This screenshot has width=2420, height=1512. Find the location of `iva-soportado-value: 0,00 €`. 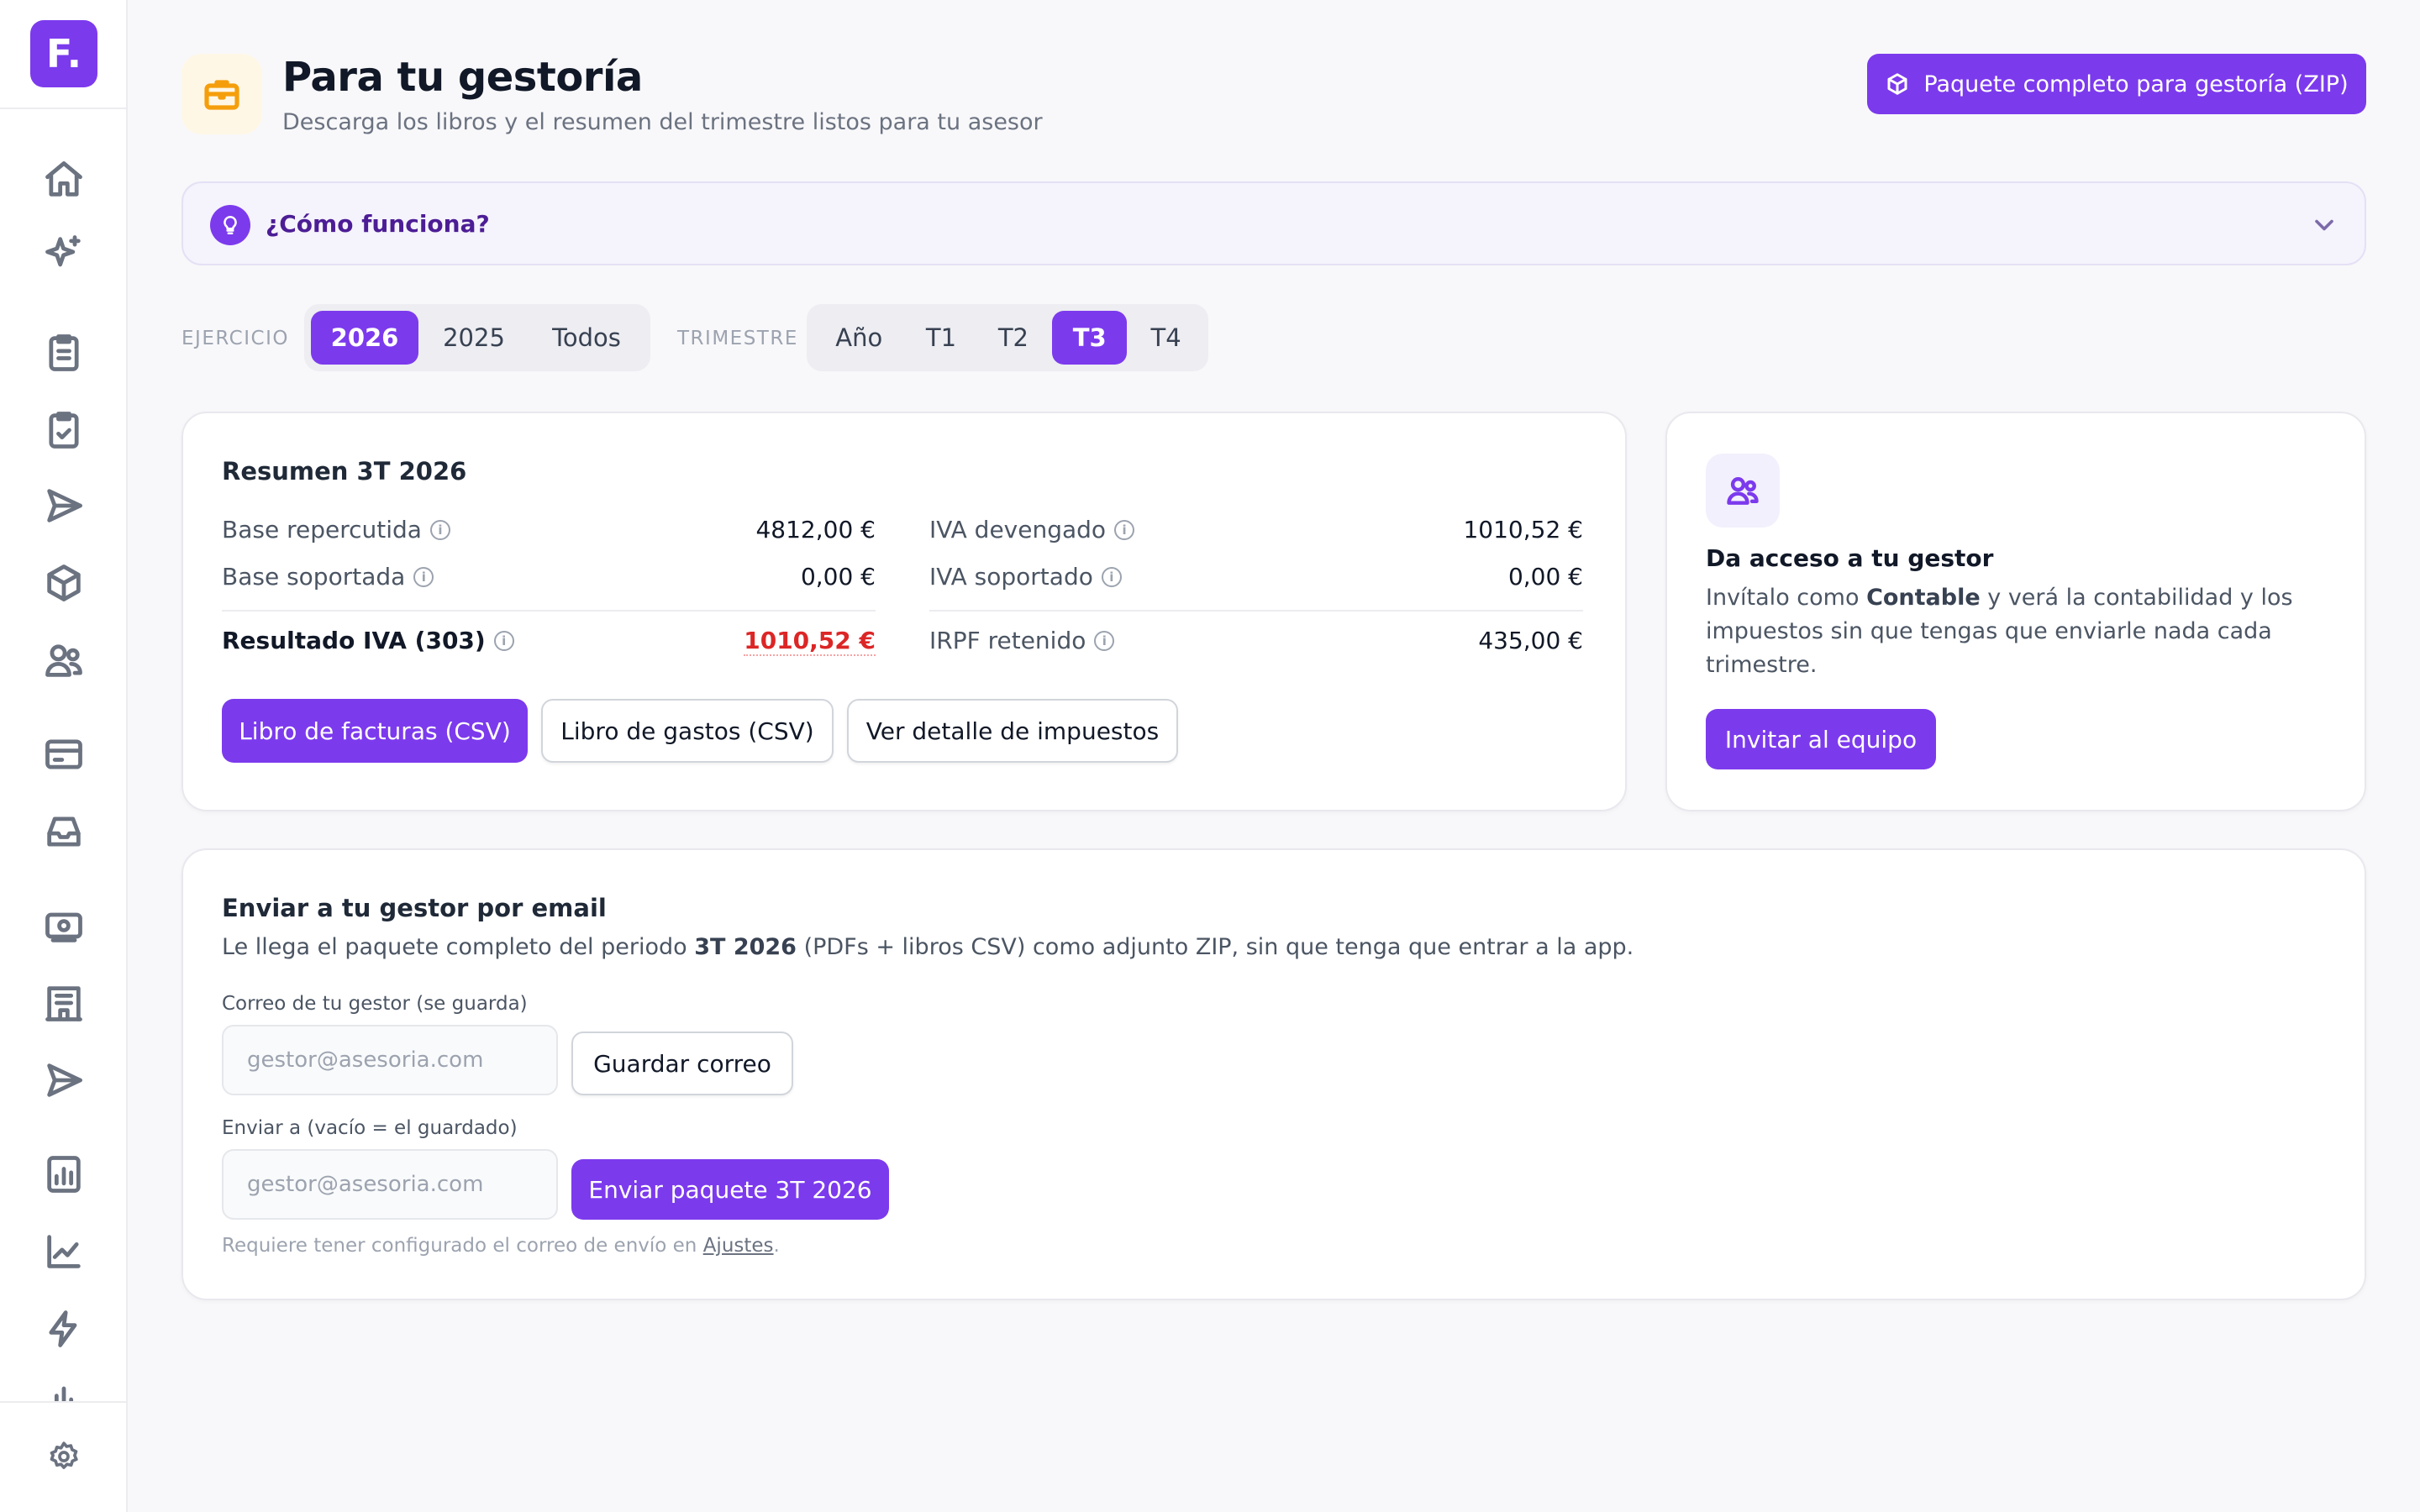

iva-soportado-value: 0,00 € is located at coordinates (1545, 577).